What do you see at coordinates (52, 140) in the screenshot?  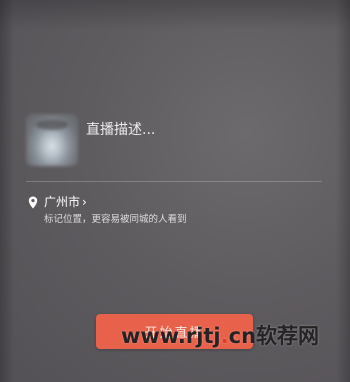 I see `cover-thumbnail` at bounding box center [52, 140].